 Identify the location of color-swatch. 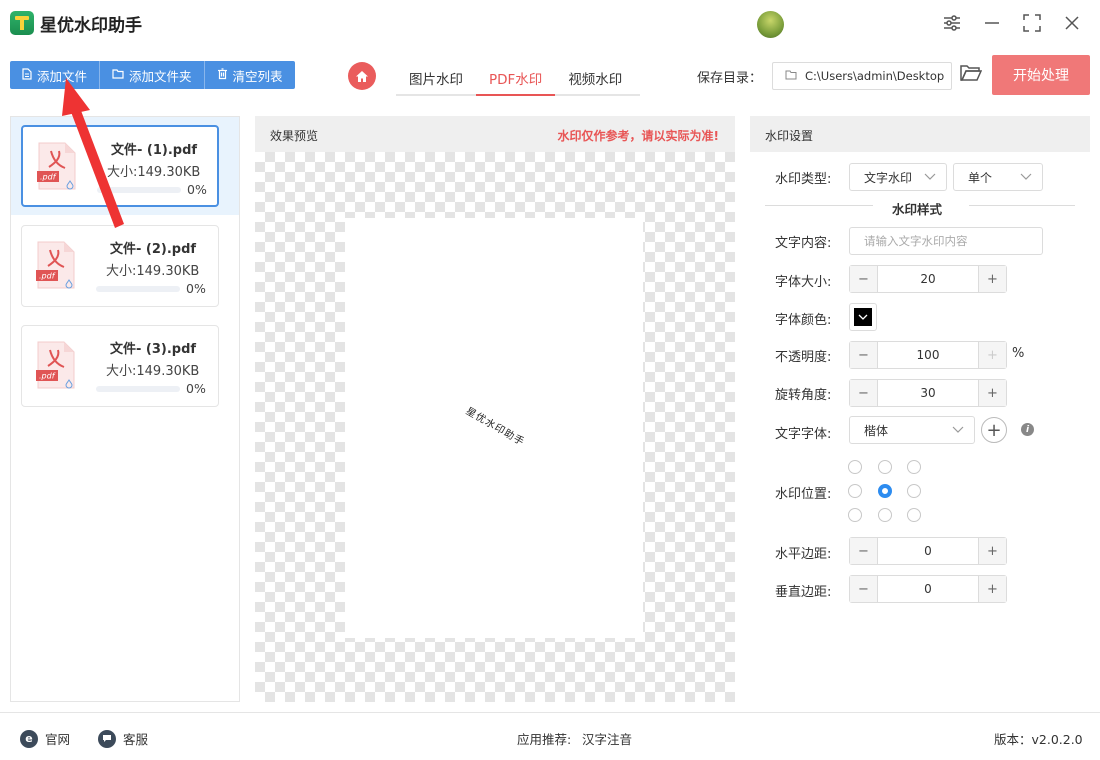
(863, 317).